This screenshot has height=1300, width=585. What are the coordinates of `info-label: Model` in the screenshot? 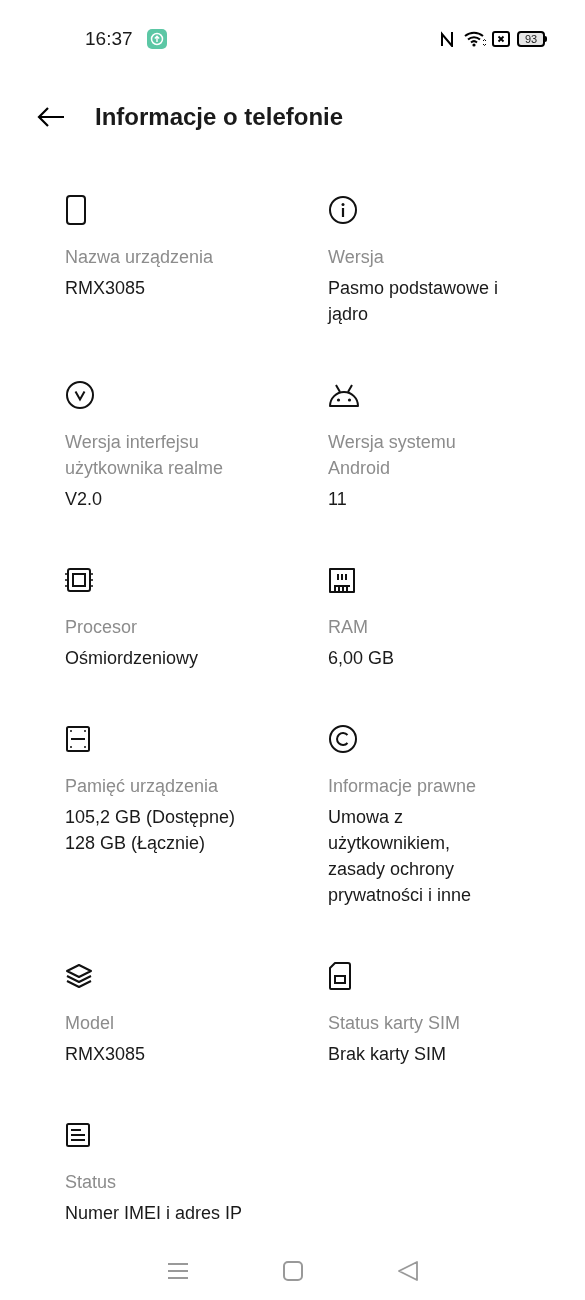 It's located at (90, 1023).